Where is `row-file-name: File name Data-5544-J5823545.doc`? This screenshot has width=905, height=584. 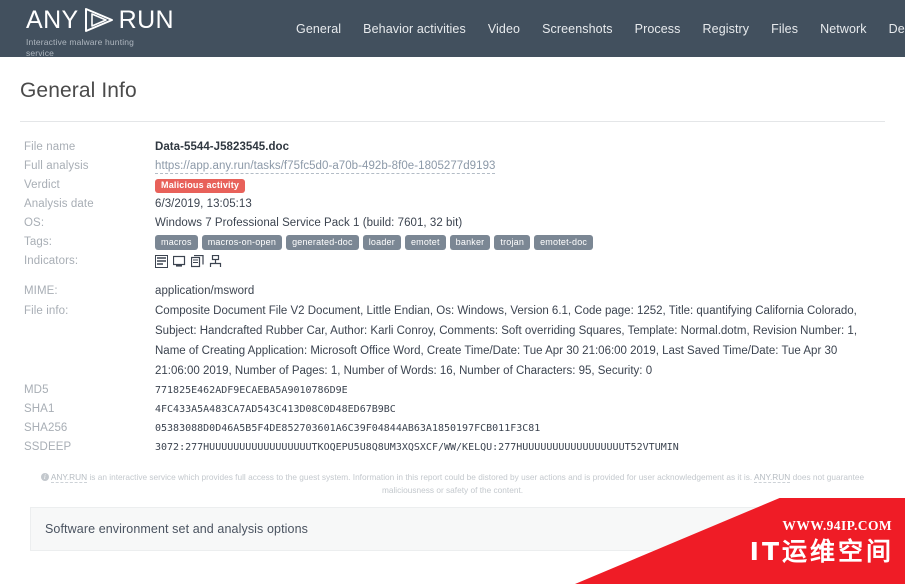 row-file-name: File name Data-5544-J5823545.doc is located at coordinates (454, 147).